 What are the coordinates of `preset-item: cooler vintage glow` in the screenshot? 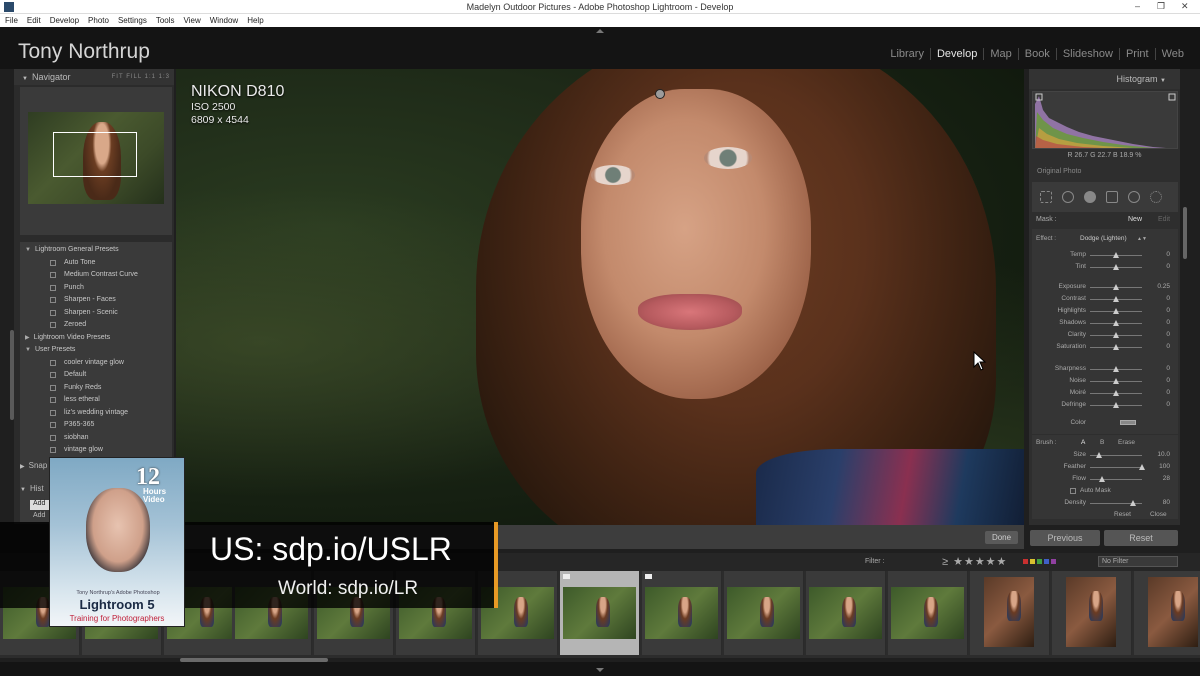 It's located at (95, 363).